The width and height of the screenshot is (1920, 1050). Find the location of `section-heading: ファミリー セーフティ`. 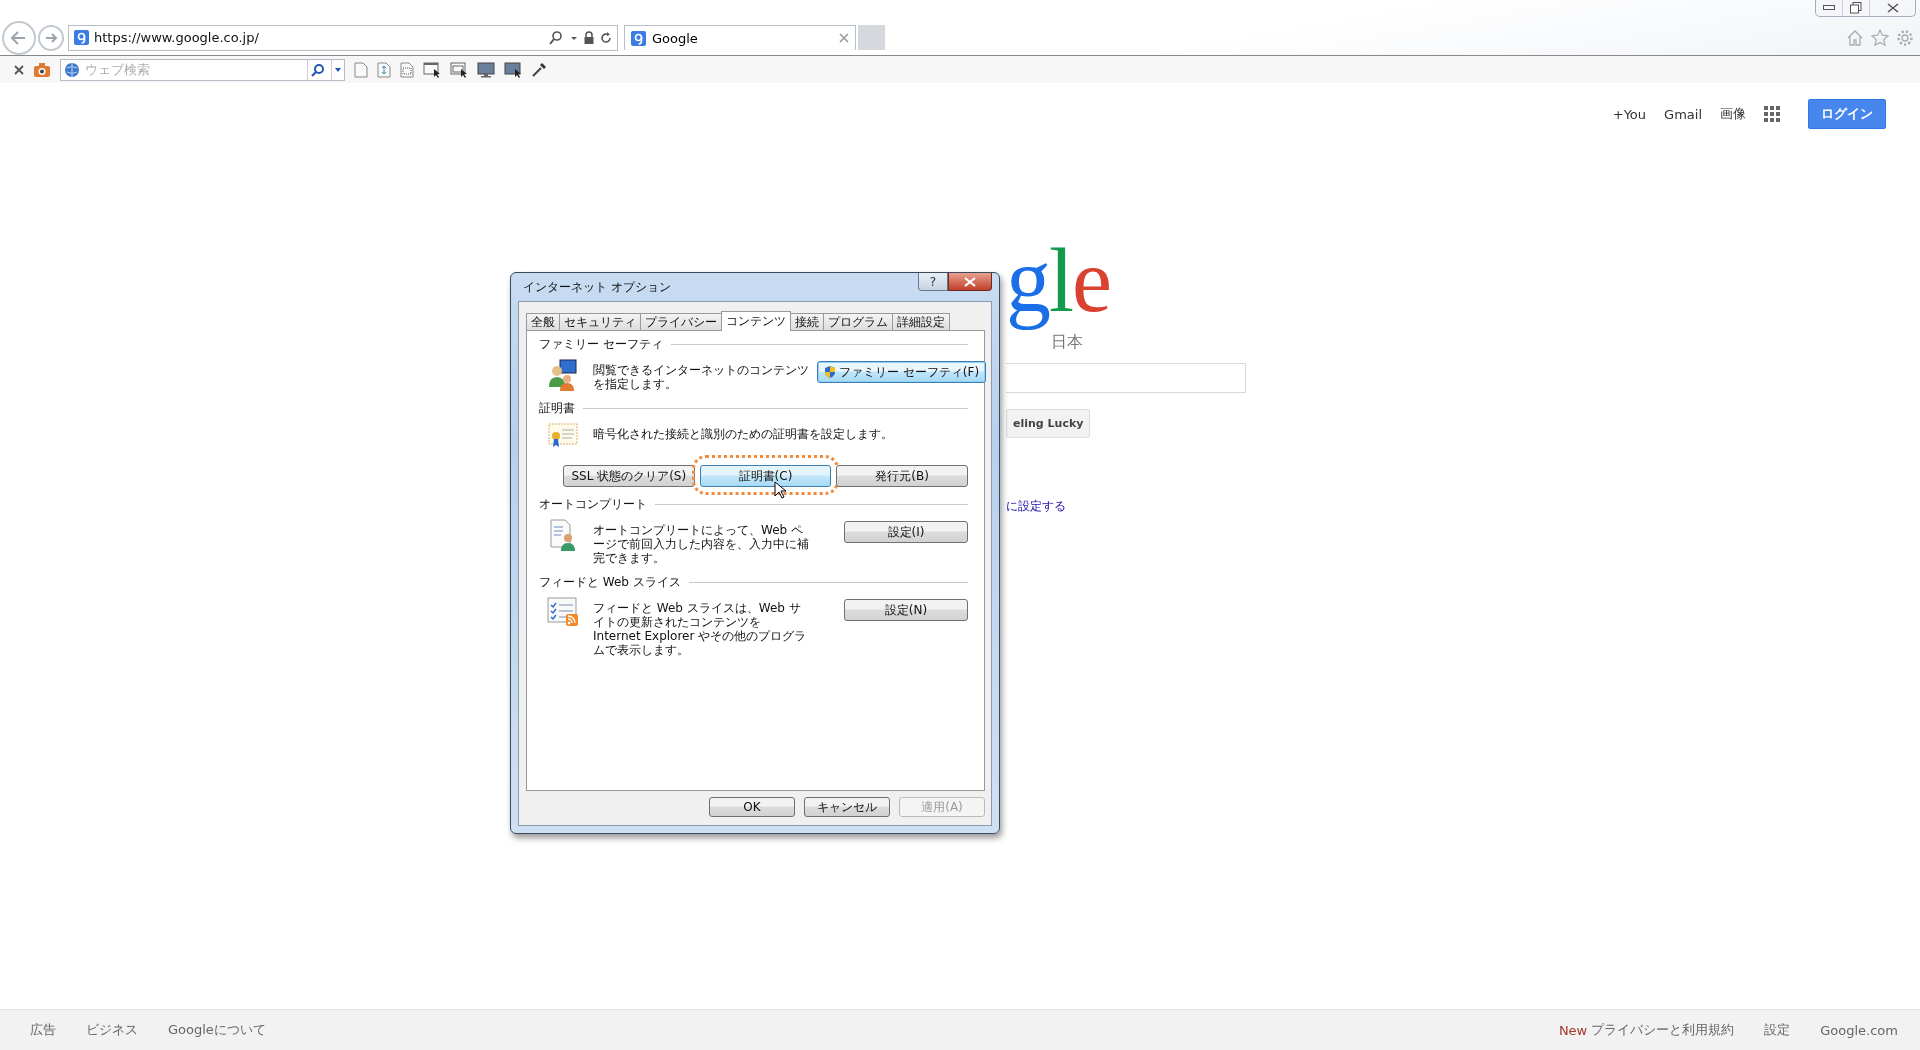

section-heading: ファミリー セーフティ is located at coordinates (601, 344).